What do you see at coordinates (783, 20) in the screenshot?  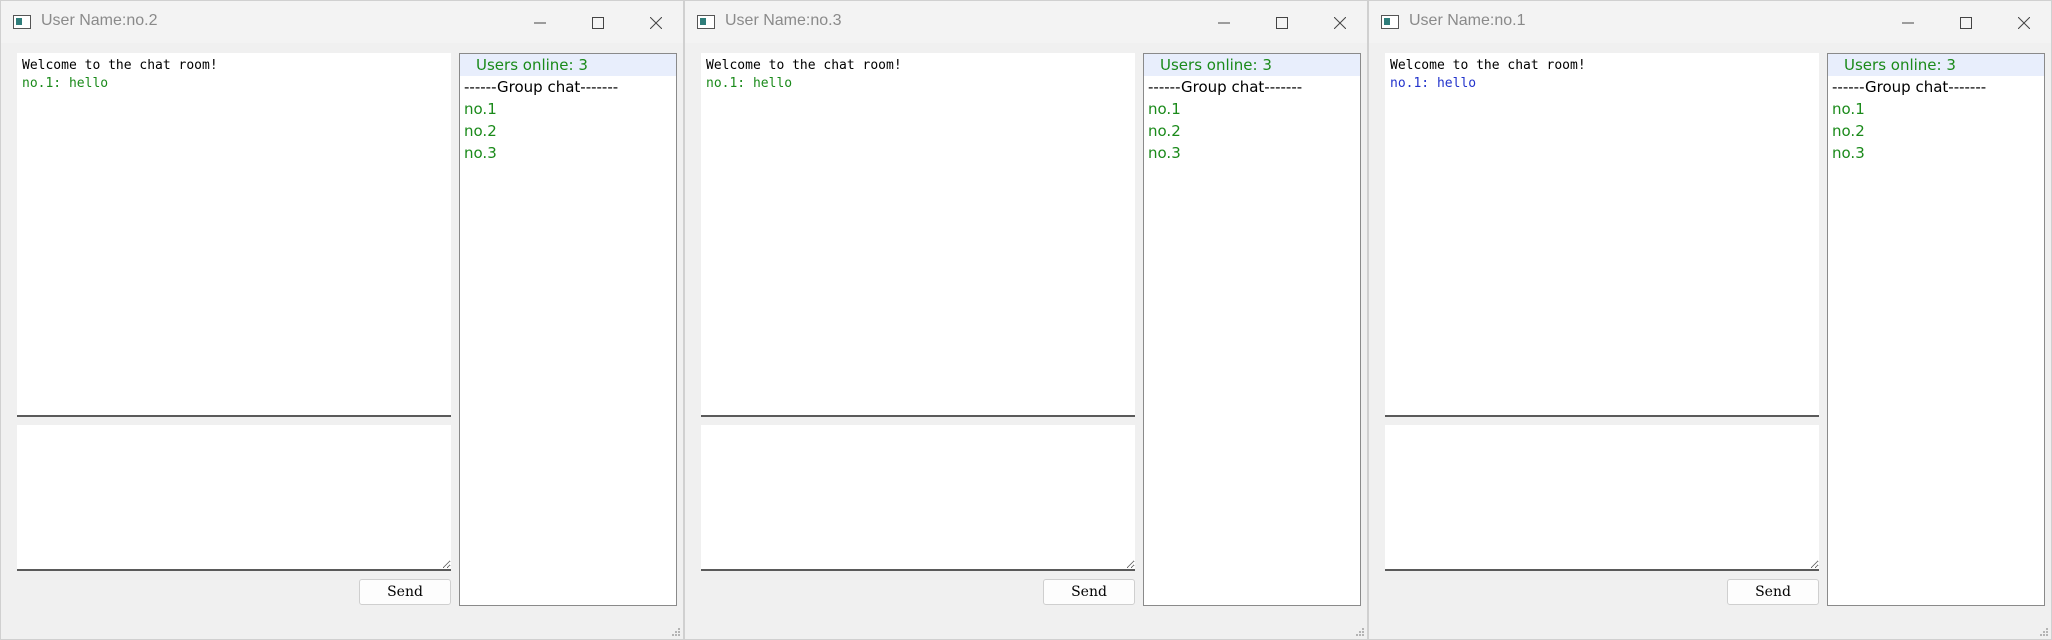 I see `window-title: User Name:no.3` at bounding box center [783, 20].